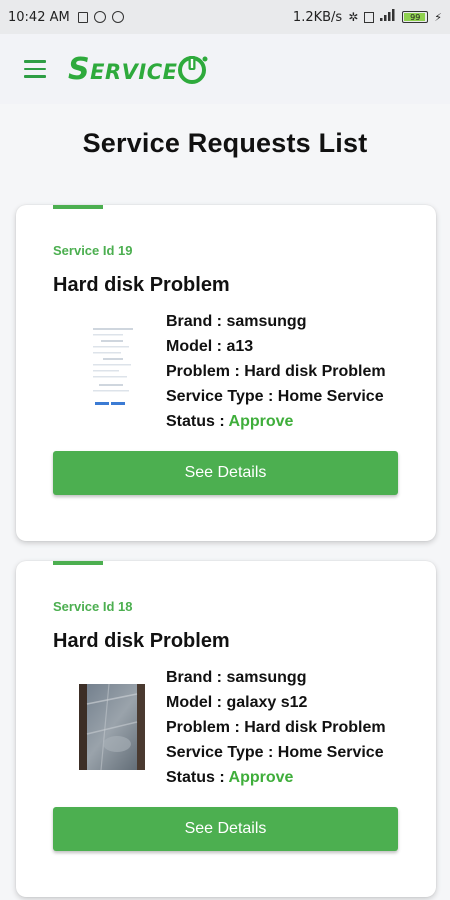 The image size is (450, 900). Describe the element at coordinates (225, 17) in the screenshot. I see `status-bar: 10:42 AM 1.2KB/s ✲ 99 ⚡` at that location.